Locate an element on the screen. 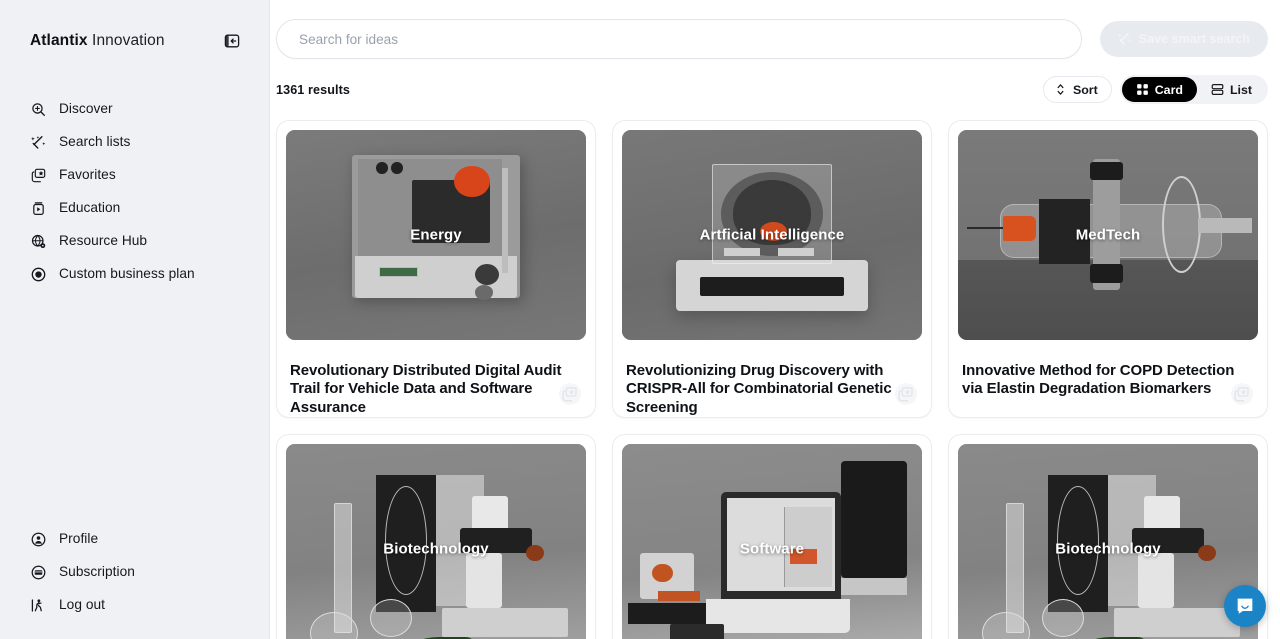  view-toggle-list-label: List is located at coordinates (1240, 89).